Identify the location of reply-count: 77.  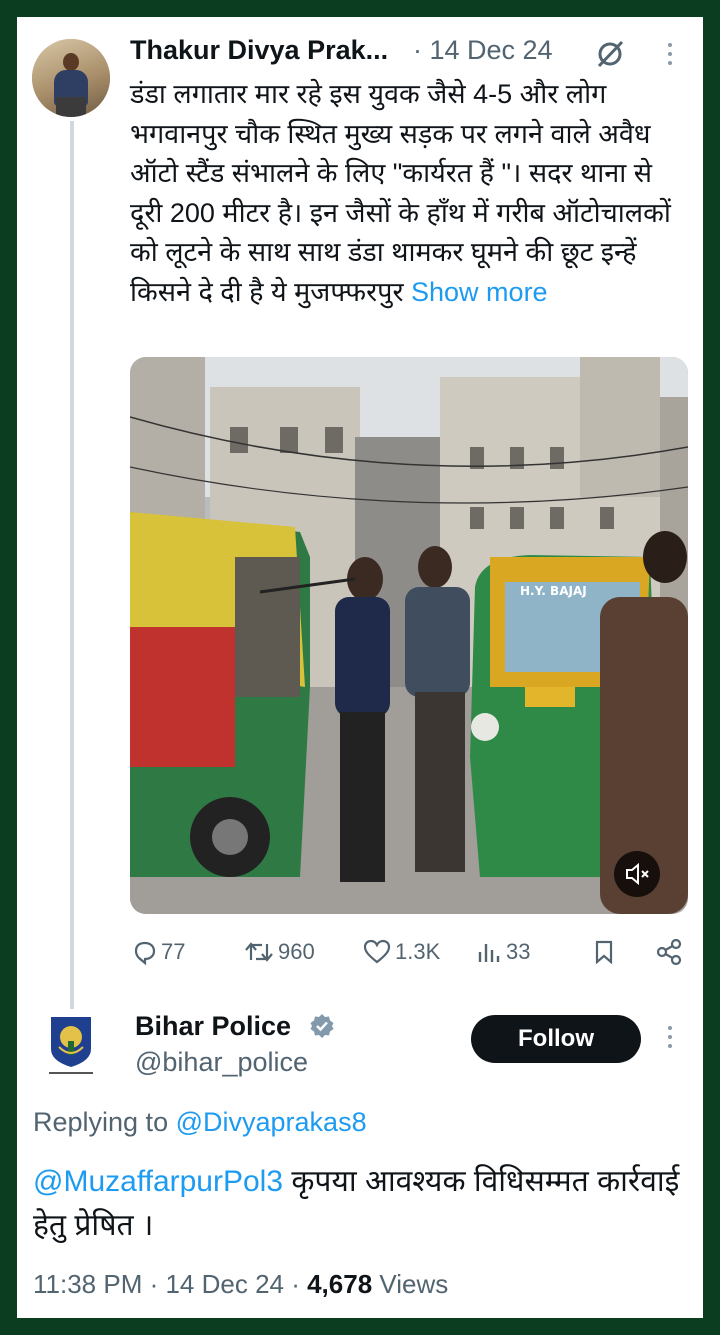
(173, 951).